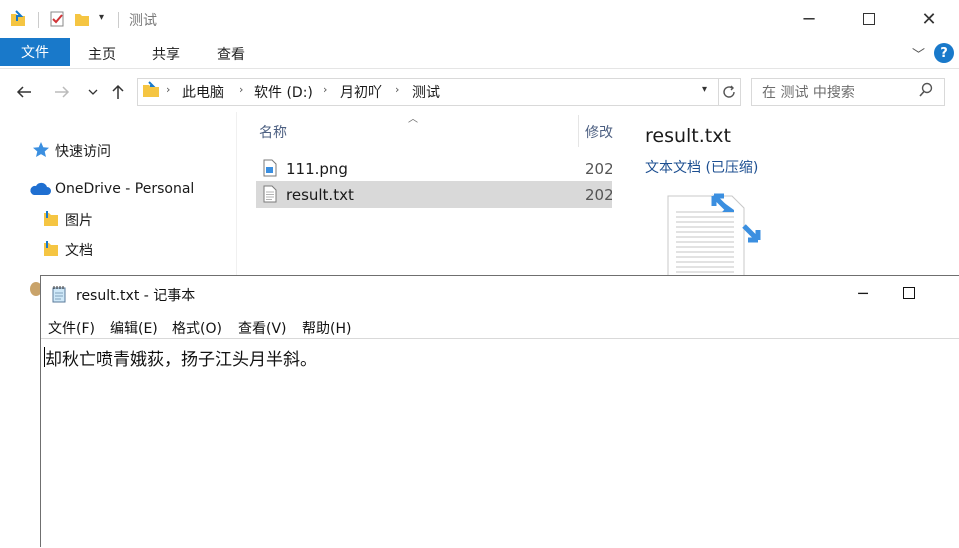  I want to click on menu-view: 查看(V), so click(262, 328).